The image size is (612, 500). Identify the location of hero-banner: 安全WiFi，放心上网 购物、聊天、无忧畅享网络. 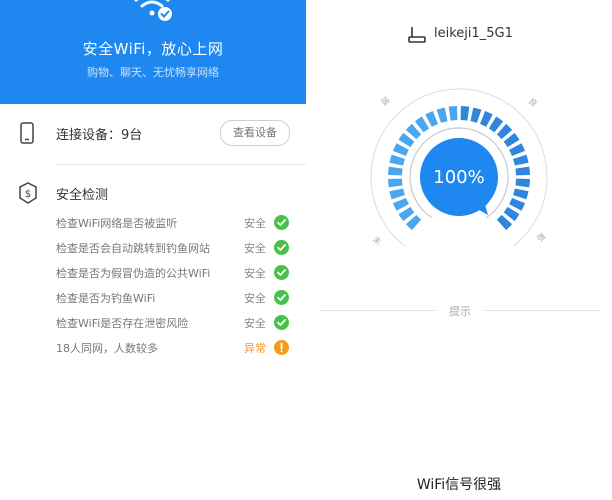
(153, 52).